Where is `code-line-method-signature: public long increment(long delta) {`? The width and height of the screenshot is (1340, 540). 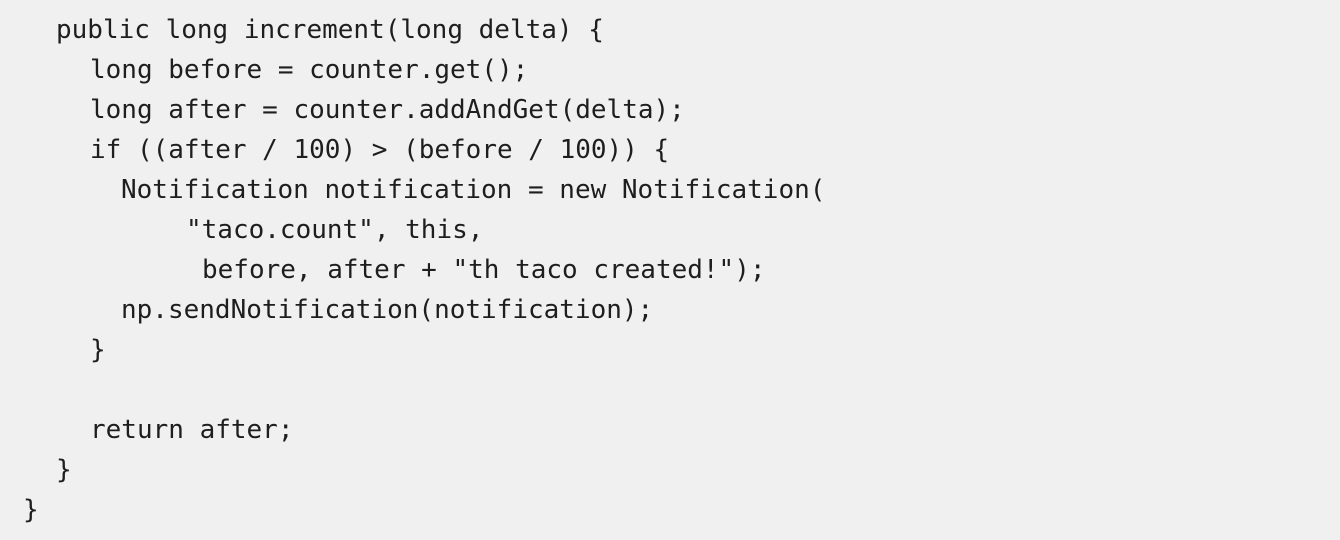 code-line-method-signature: public long increment(long delta) { is located at coordinates (330, 30).